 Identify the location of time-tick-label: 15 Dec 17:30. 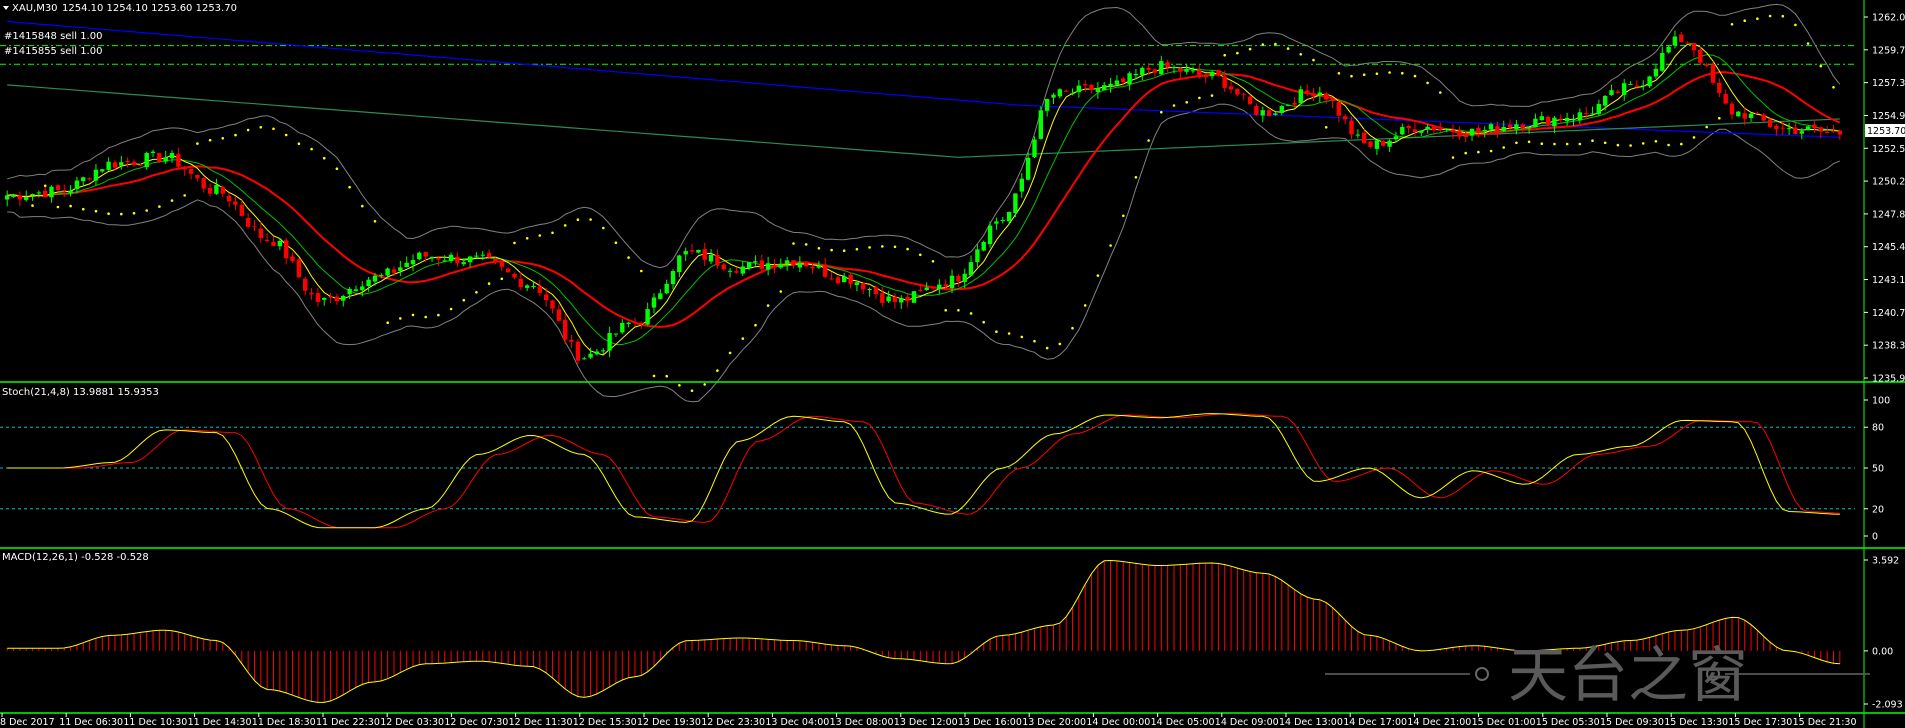
(1760, 722).